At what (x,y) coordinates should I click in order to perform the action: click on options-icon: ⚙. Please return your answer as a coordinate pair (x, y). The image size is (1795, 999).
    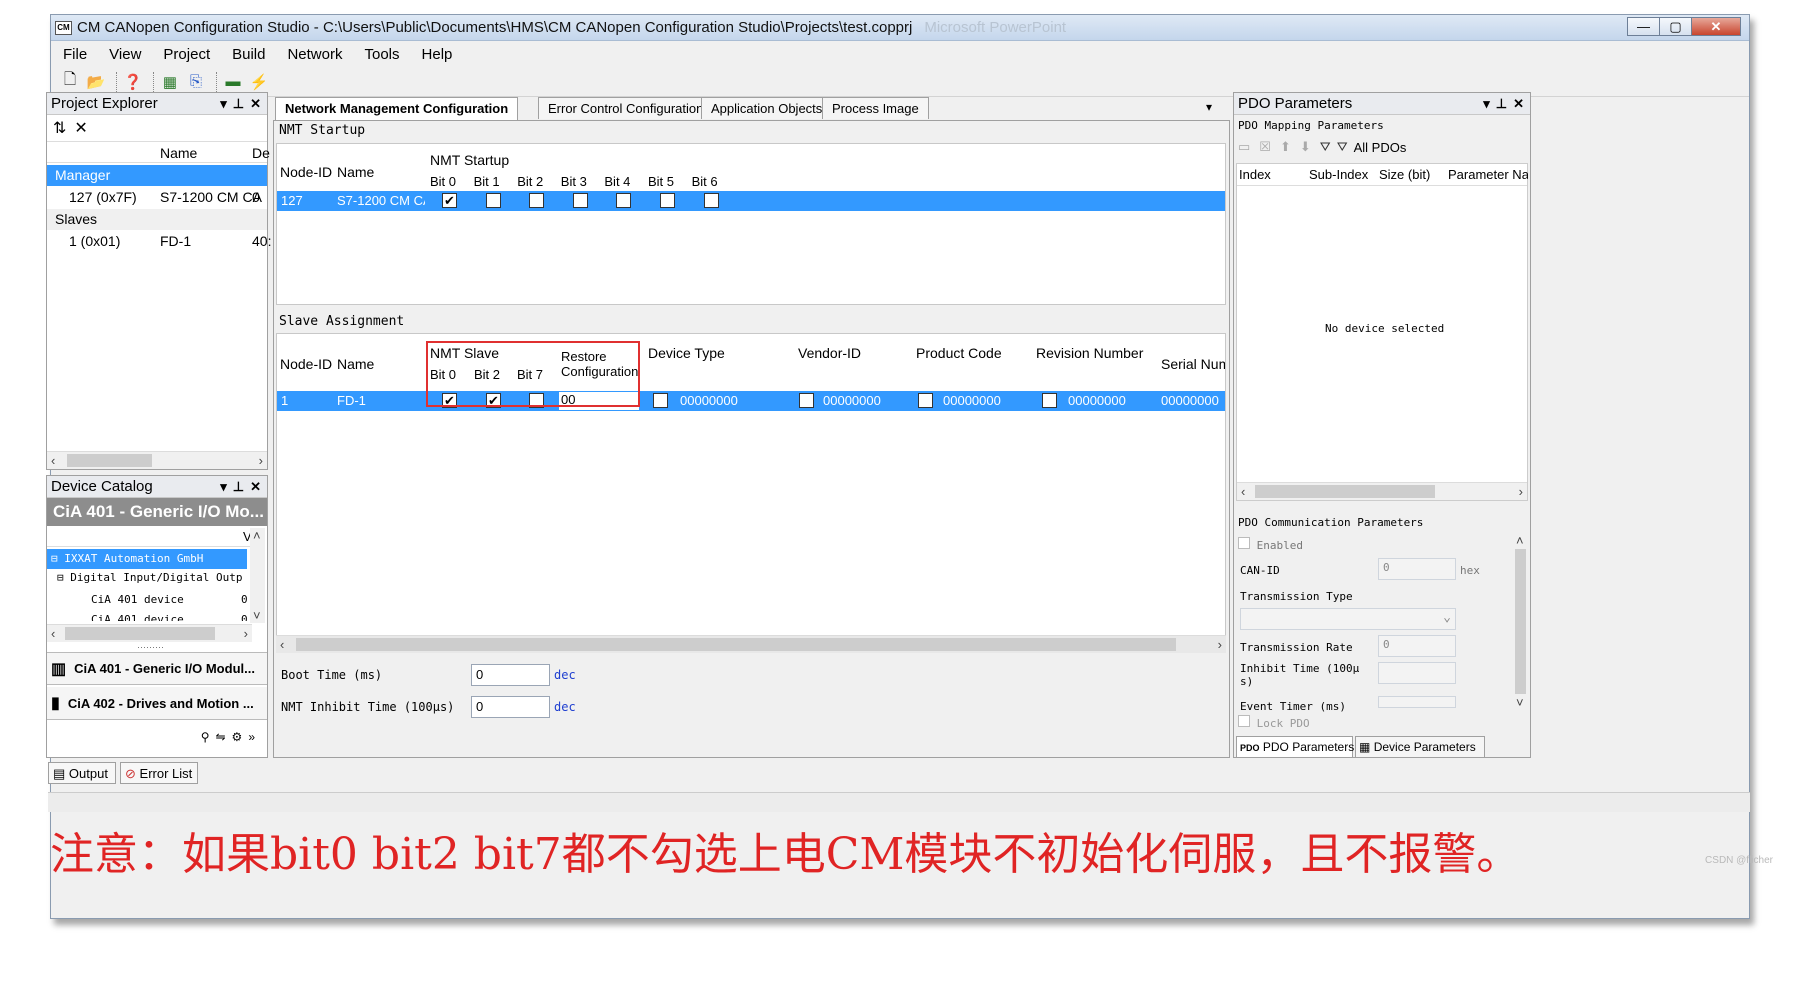
    Looking at the image, I should click on (240, 737).